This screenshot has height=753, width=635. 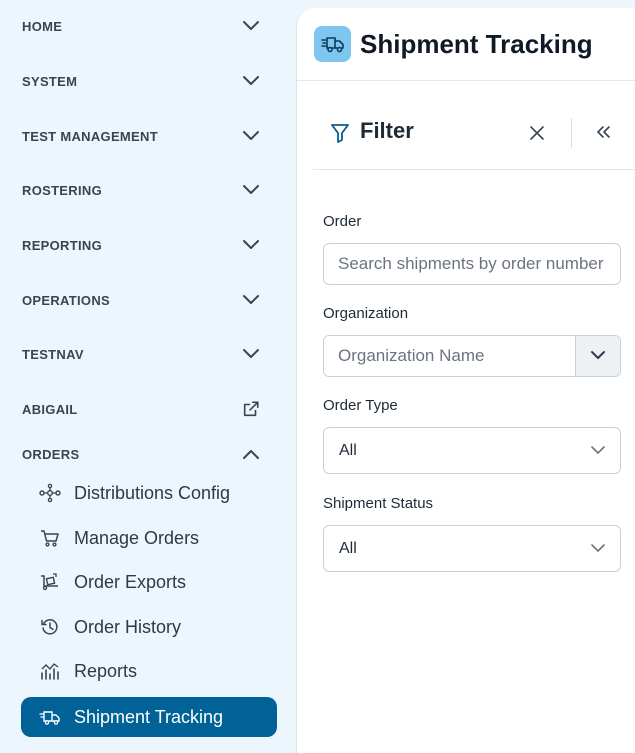 I want to click on close-icon, so click(x=537, y=133).